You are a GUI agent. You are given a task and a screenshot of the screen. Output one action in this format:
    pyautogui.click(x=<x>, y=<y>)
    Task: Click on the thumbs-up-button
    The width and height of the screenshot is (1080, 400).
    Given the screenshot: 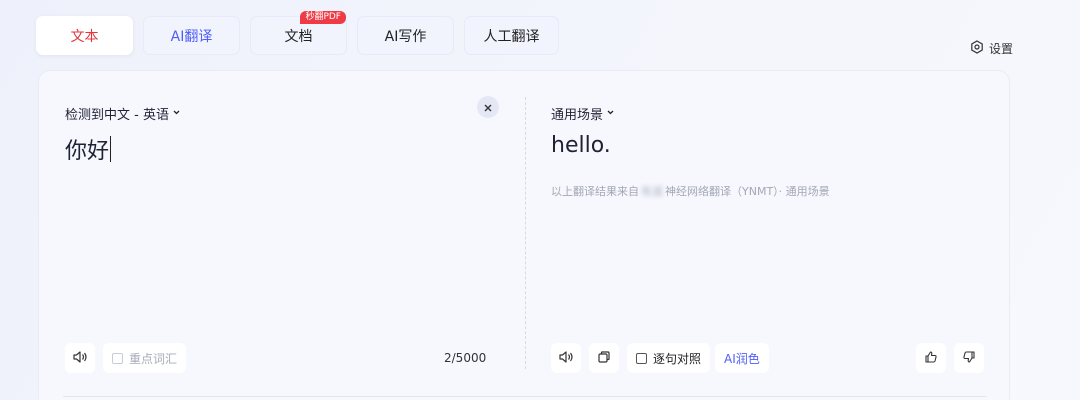 What is the action you would take?
    pyautogui.click(x=931, y=358)
    